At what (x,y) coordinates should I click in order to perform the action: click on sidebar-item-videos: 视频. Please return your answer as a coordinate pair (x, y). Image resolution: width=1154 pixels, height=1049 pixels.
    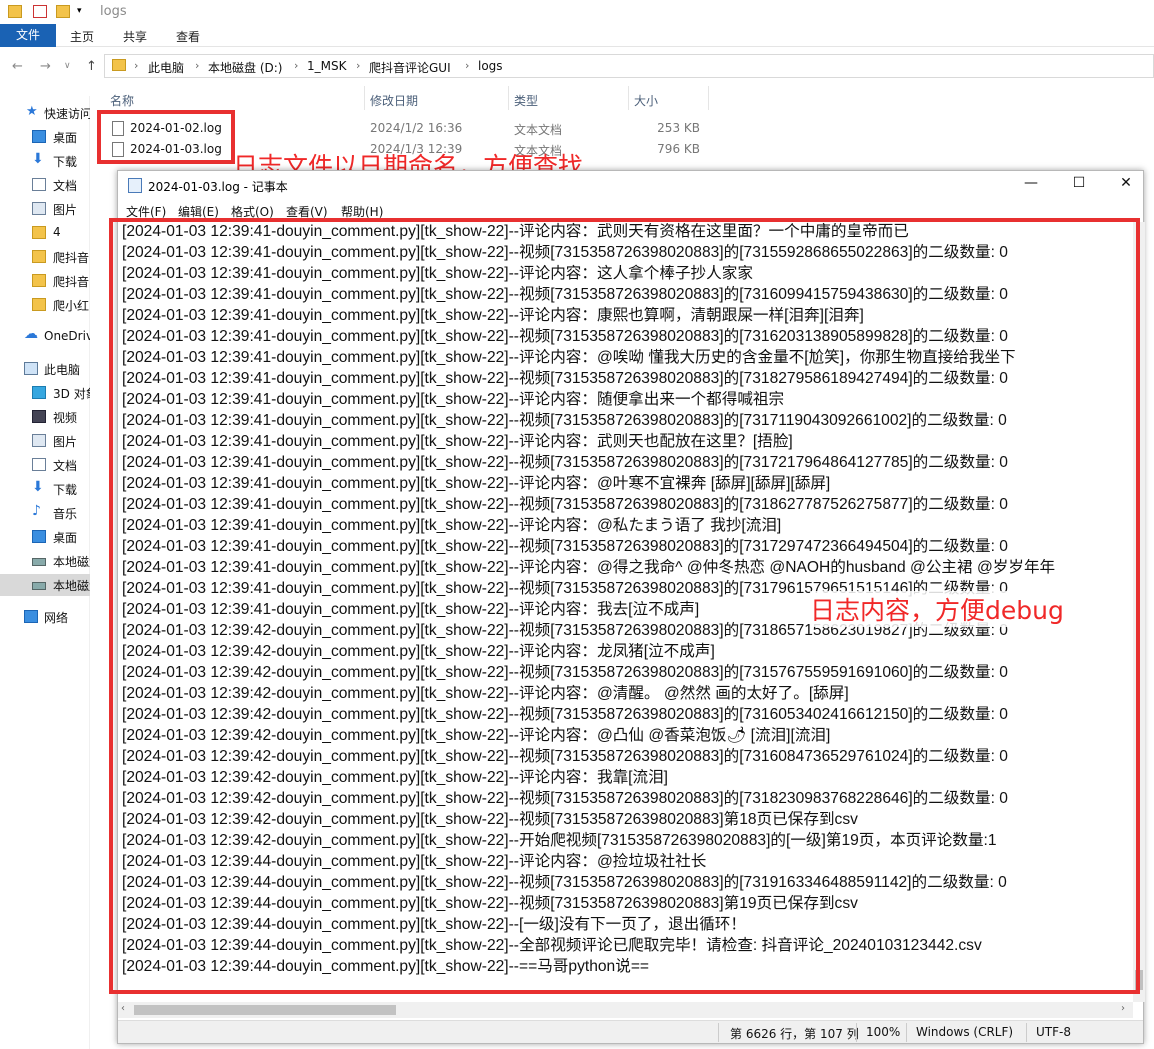
    Looking at the image, I should click on (45, 417).